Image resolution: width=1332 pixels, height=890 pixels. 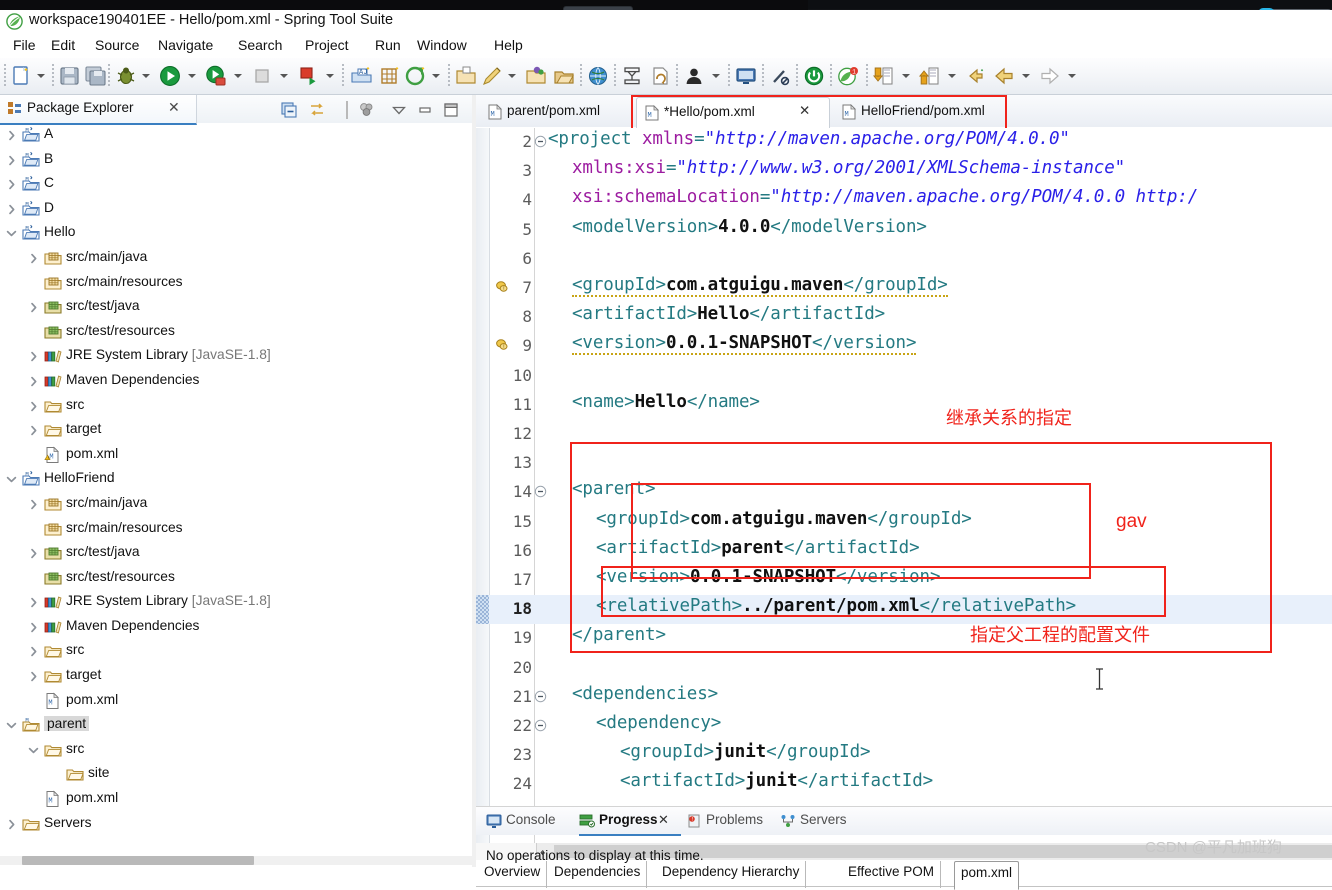 What do you see at coordinates (884, 76) in the screenshot?
I see `download-icon` at bounding box center [884, 76].